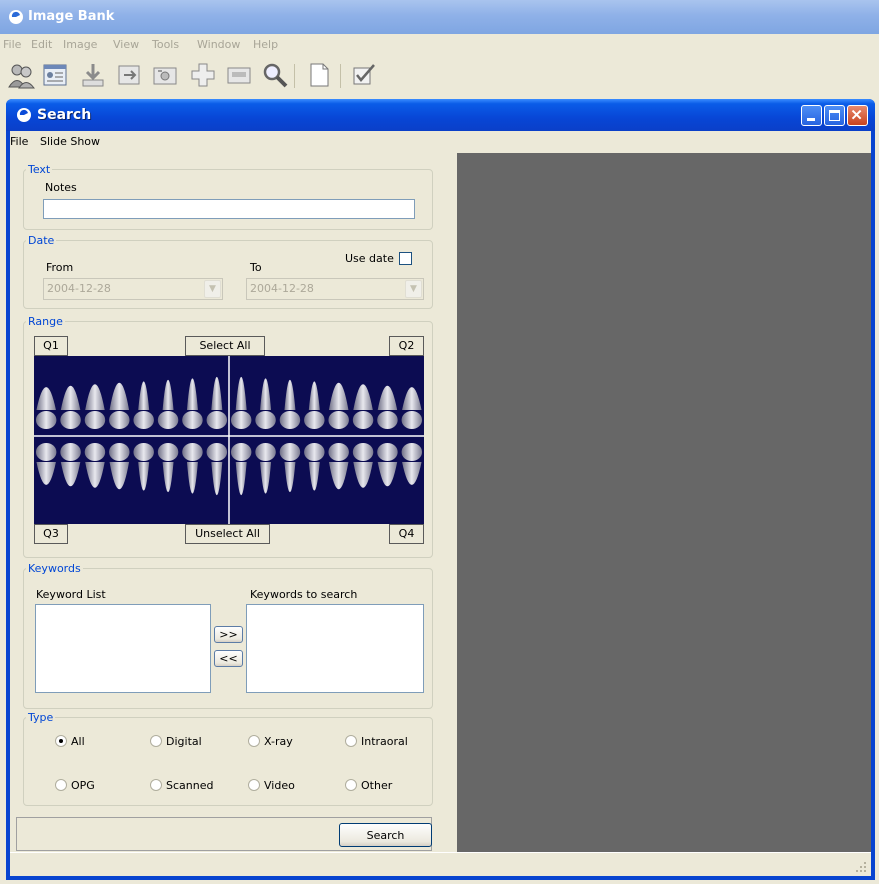 This screenshot has width=879, height=884. Describe the element at coordinates (335, 289) in the screenshot. I see `to-date-picker: 2004-12-28 ▼` at that location.